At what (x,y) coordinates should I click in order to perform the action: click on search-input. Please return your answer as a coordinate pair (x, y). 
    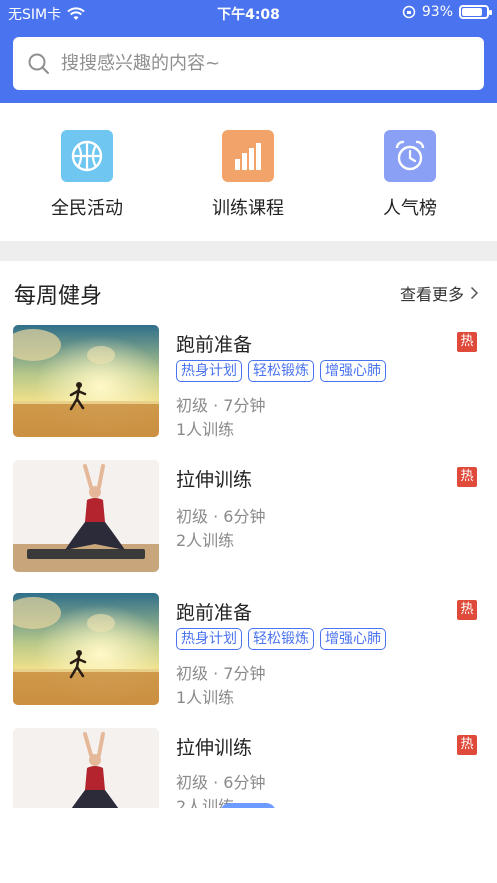
    Looking at the image, I should click on (251, 63).